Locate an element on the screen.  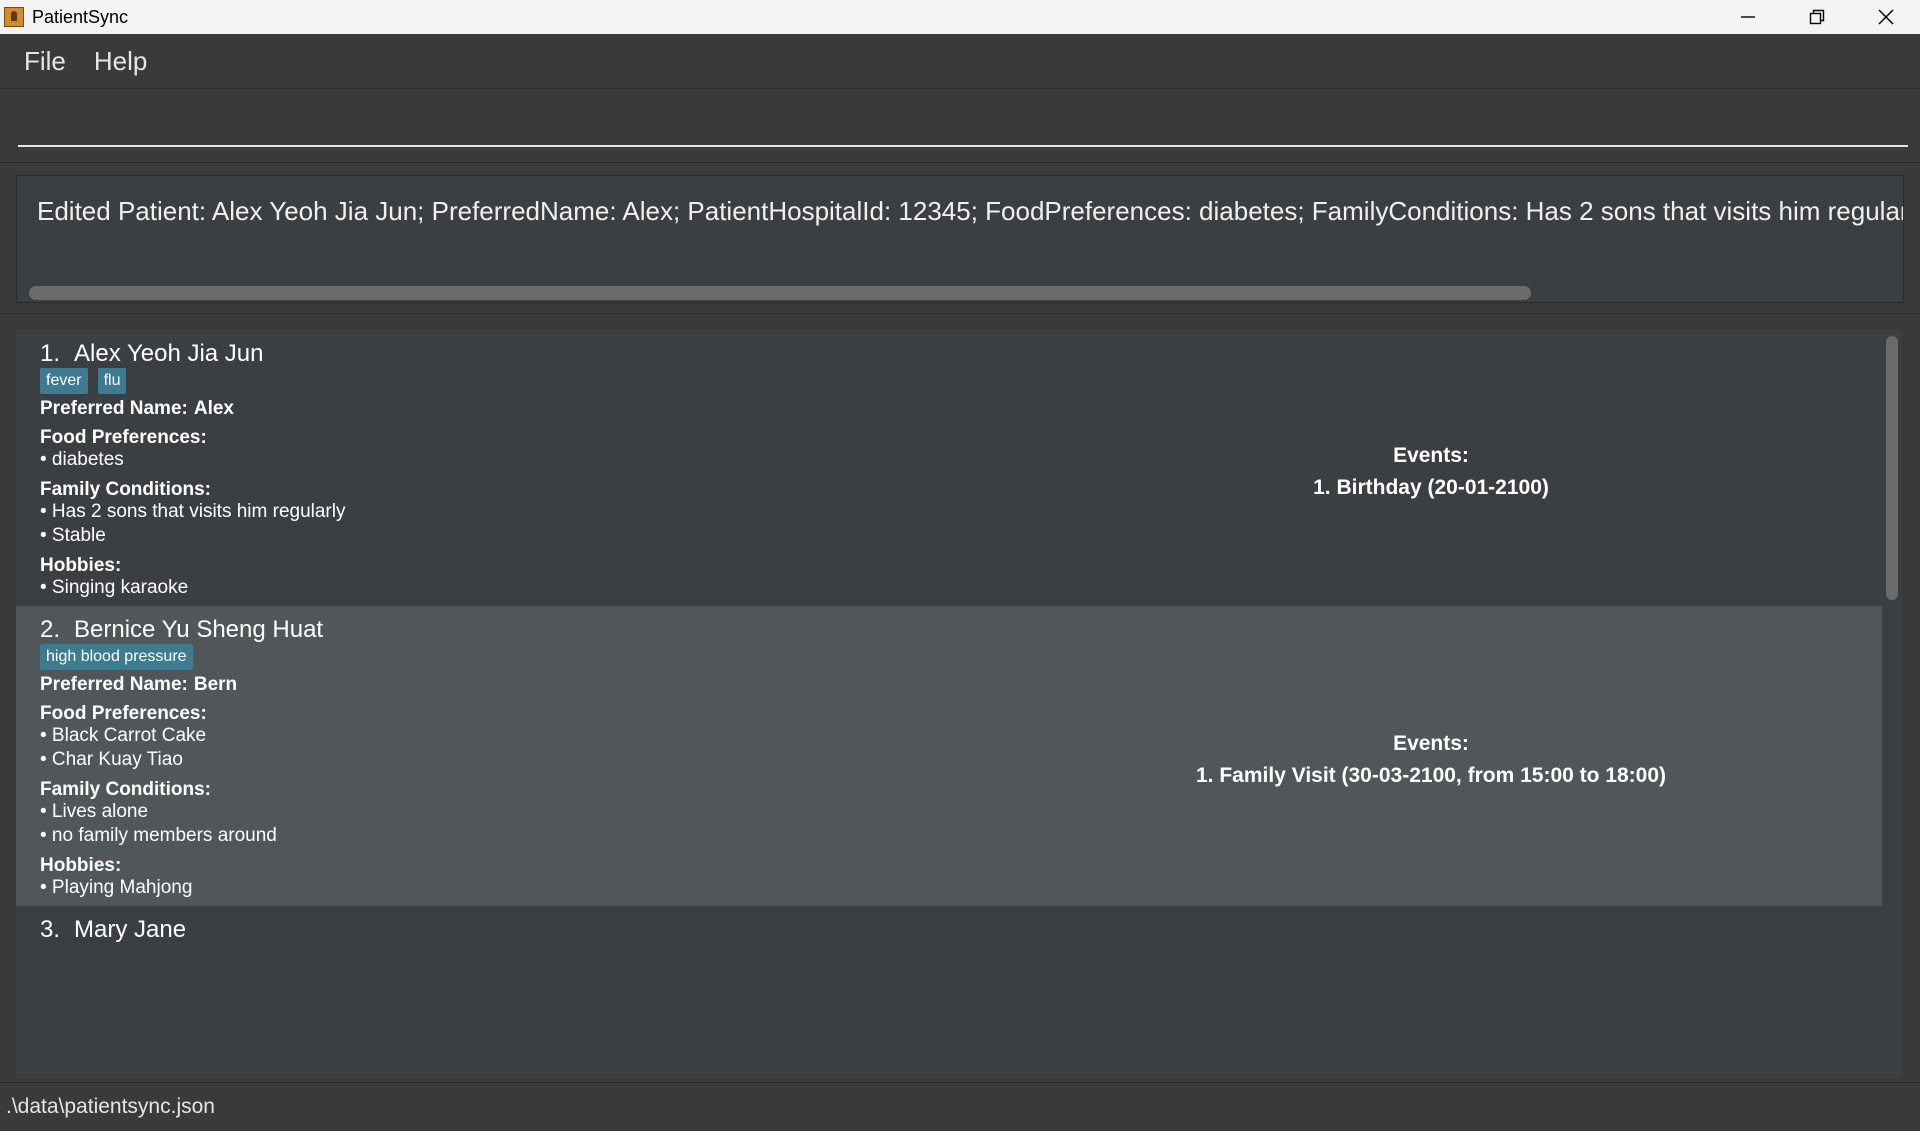
family-condition-item: • Lives alone is located at coordinates (94, 811).